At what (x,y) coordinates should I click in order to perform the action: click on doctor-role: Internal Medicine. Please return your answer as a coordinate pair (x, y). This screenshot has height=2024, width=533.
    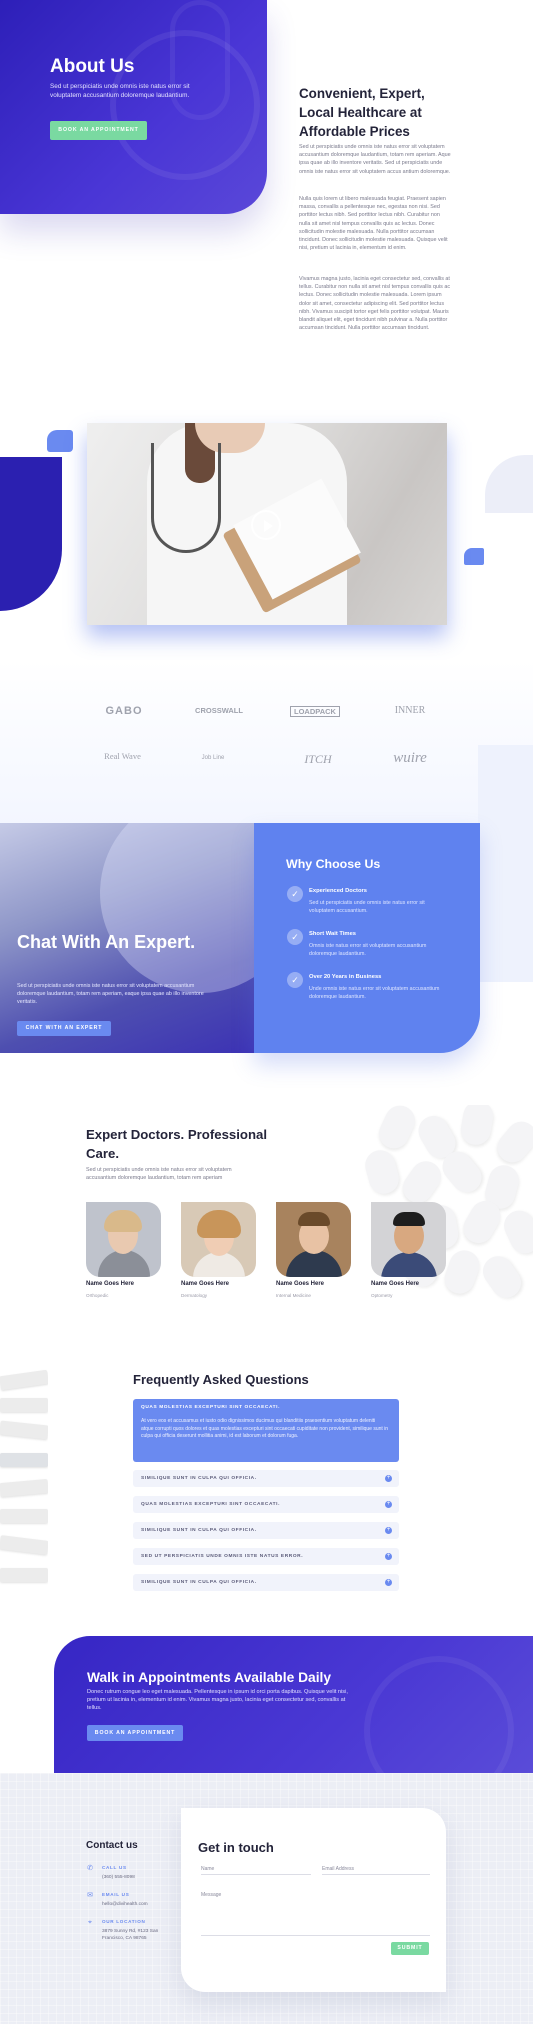
    Looking at the image, I should click on (293, 1295).